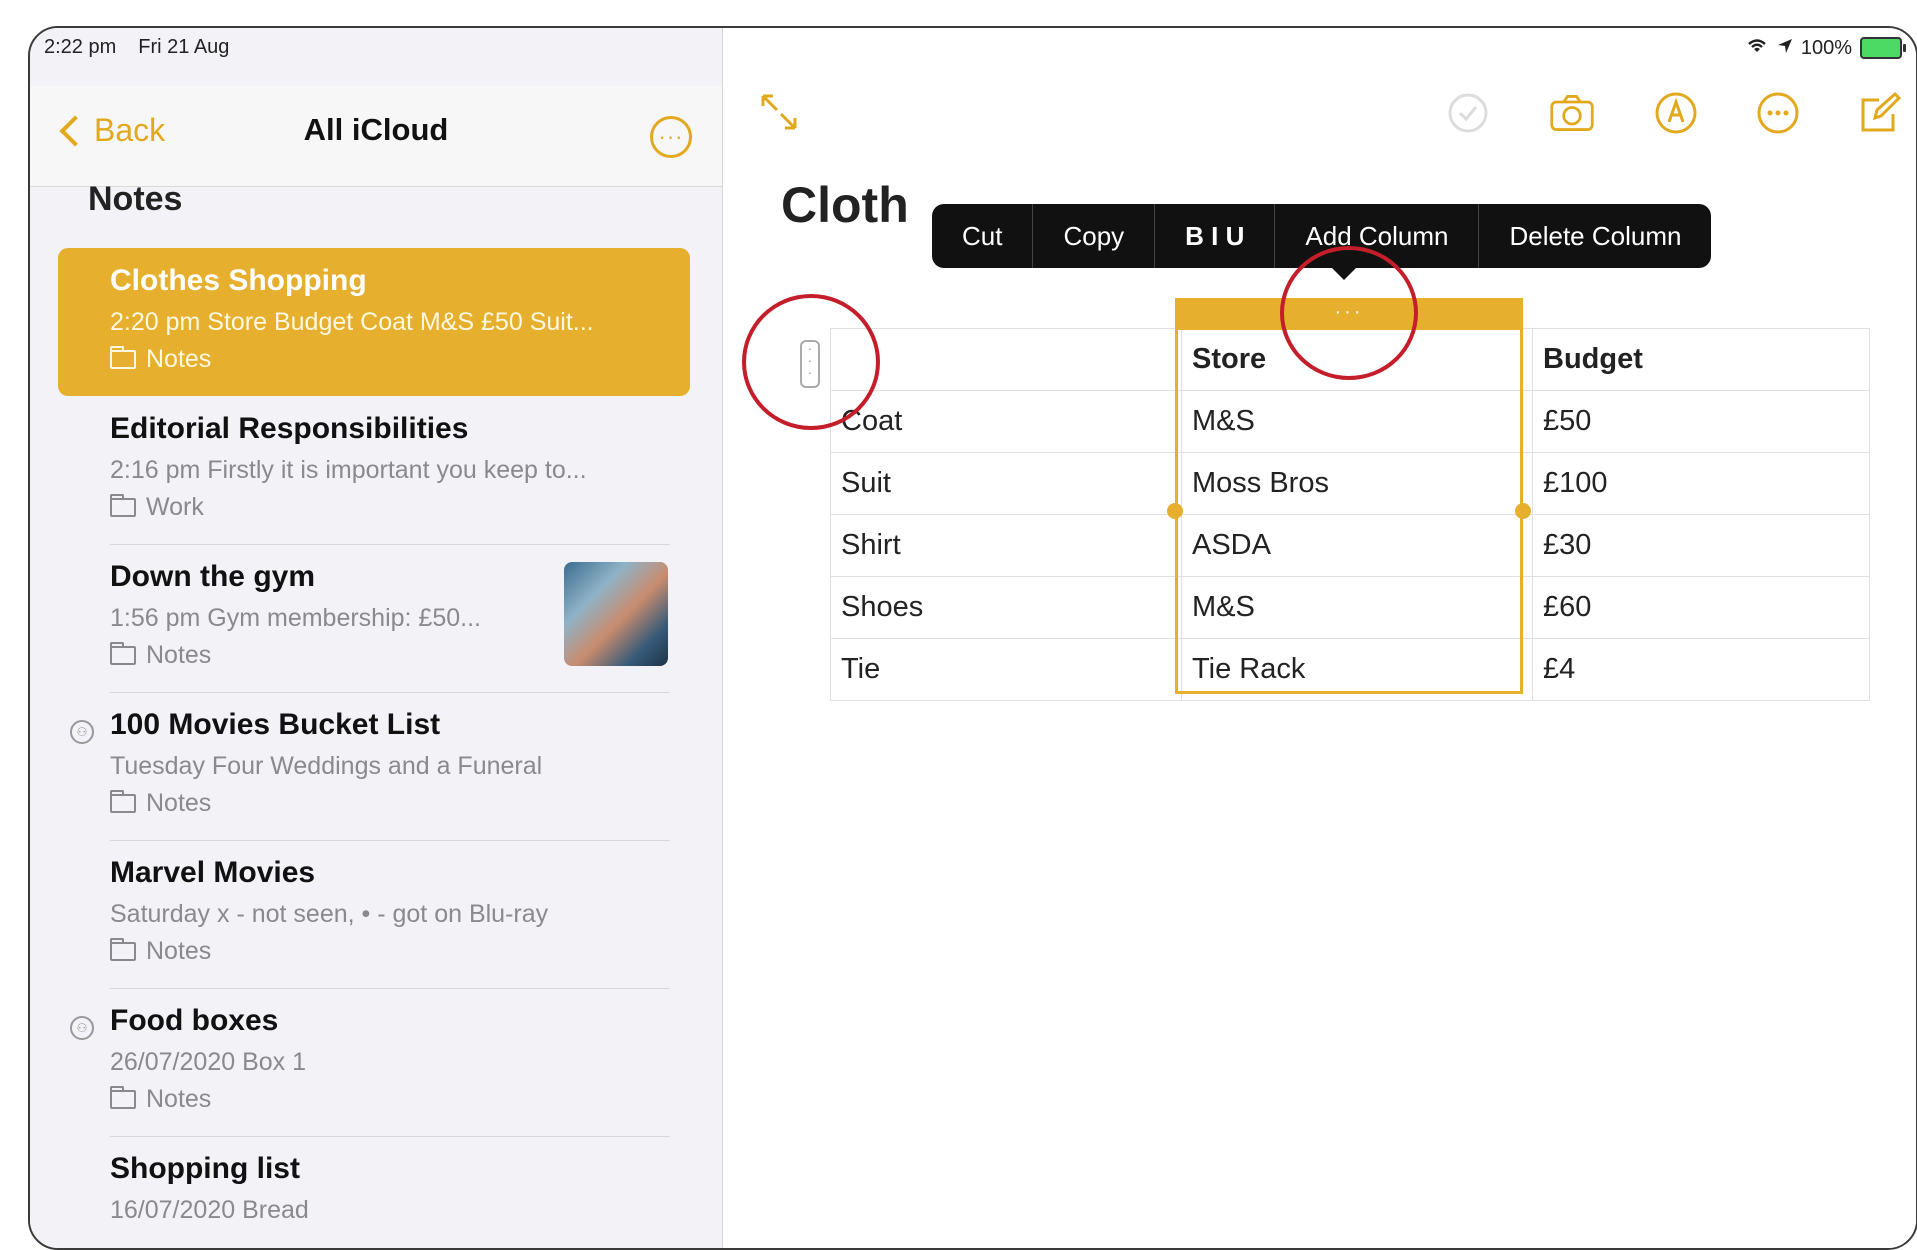  What do you see at coordinates (390, 507) in the screenshot?
I see `note-folder: Work` at bounding box center [390, 507].